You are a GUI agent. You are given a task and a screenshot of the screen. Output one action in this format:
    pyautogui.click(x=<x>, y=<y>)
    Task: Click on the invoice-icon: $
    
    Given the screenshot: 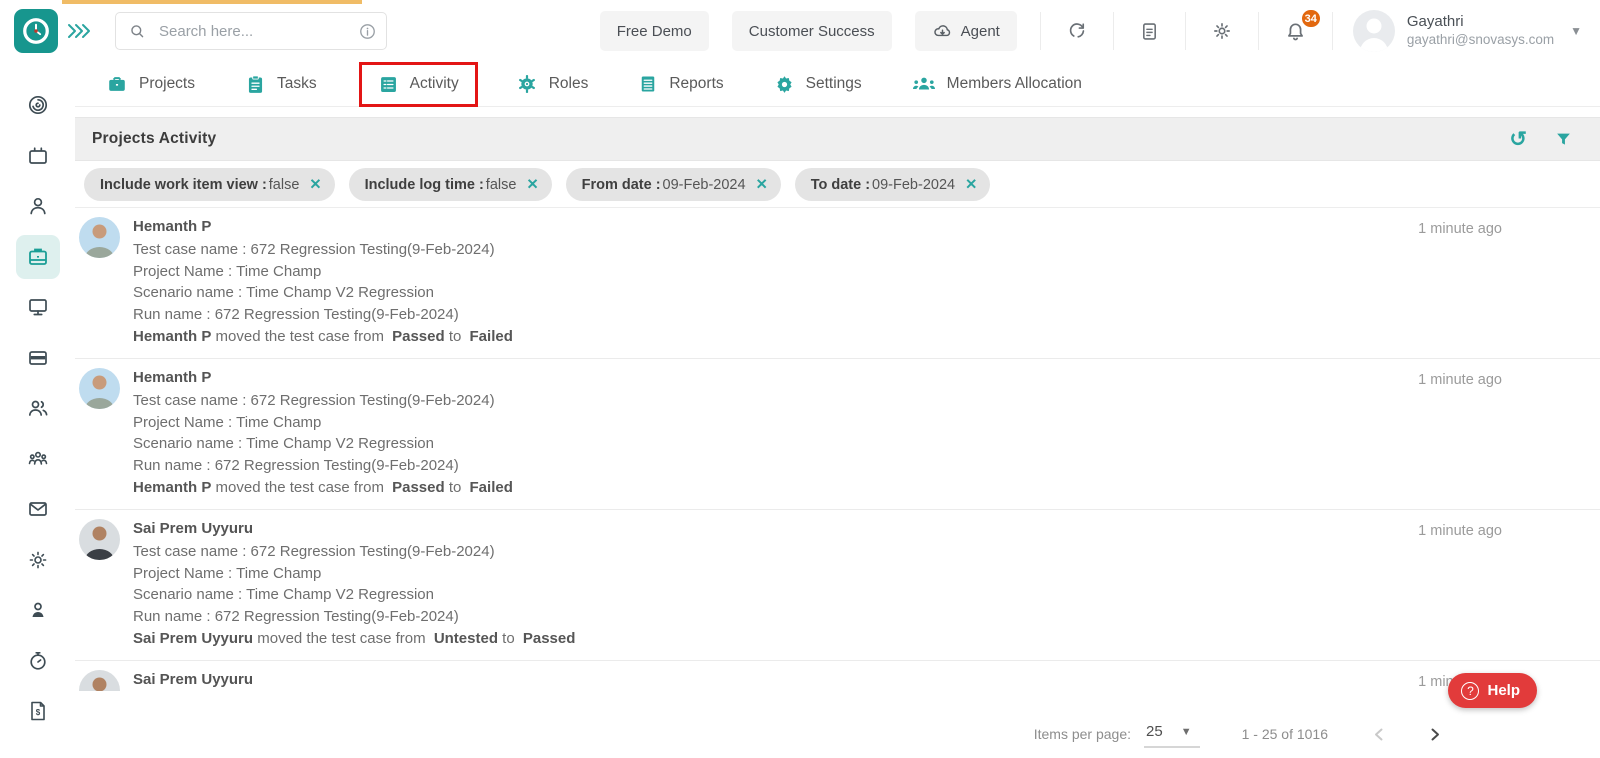 What is the action you would take?
    pyautogui.click(x=38, y=711)
    